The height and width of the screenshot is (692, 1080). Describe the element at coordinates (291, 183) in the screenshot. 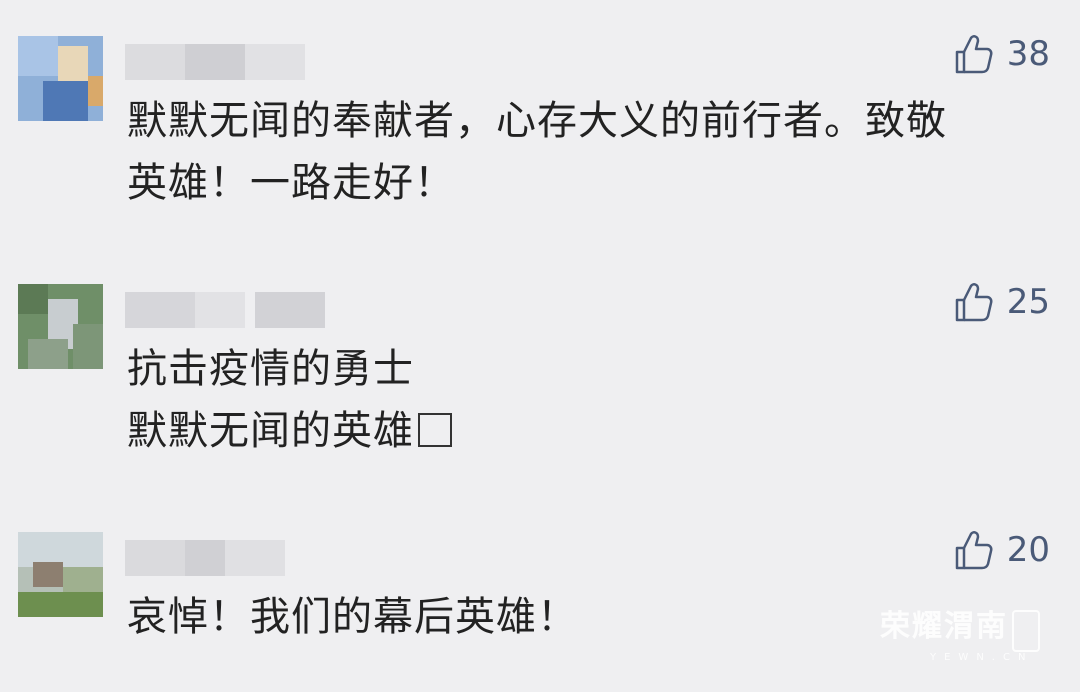

I see `comment-text-line: 英雄！一路走好！` at that location.